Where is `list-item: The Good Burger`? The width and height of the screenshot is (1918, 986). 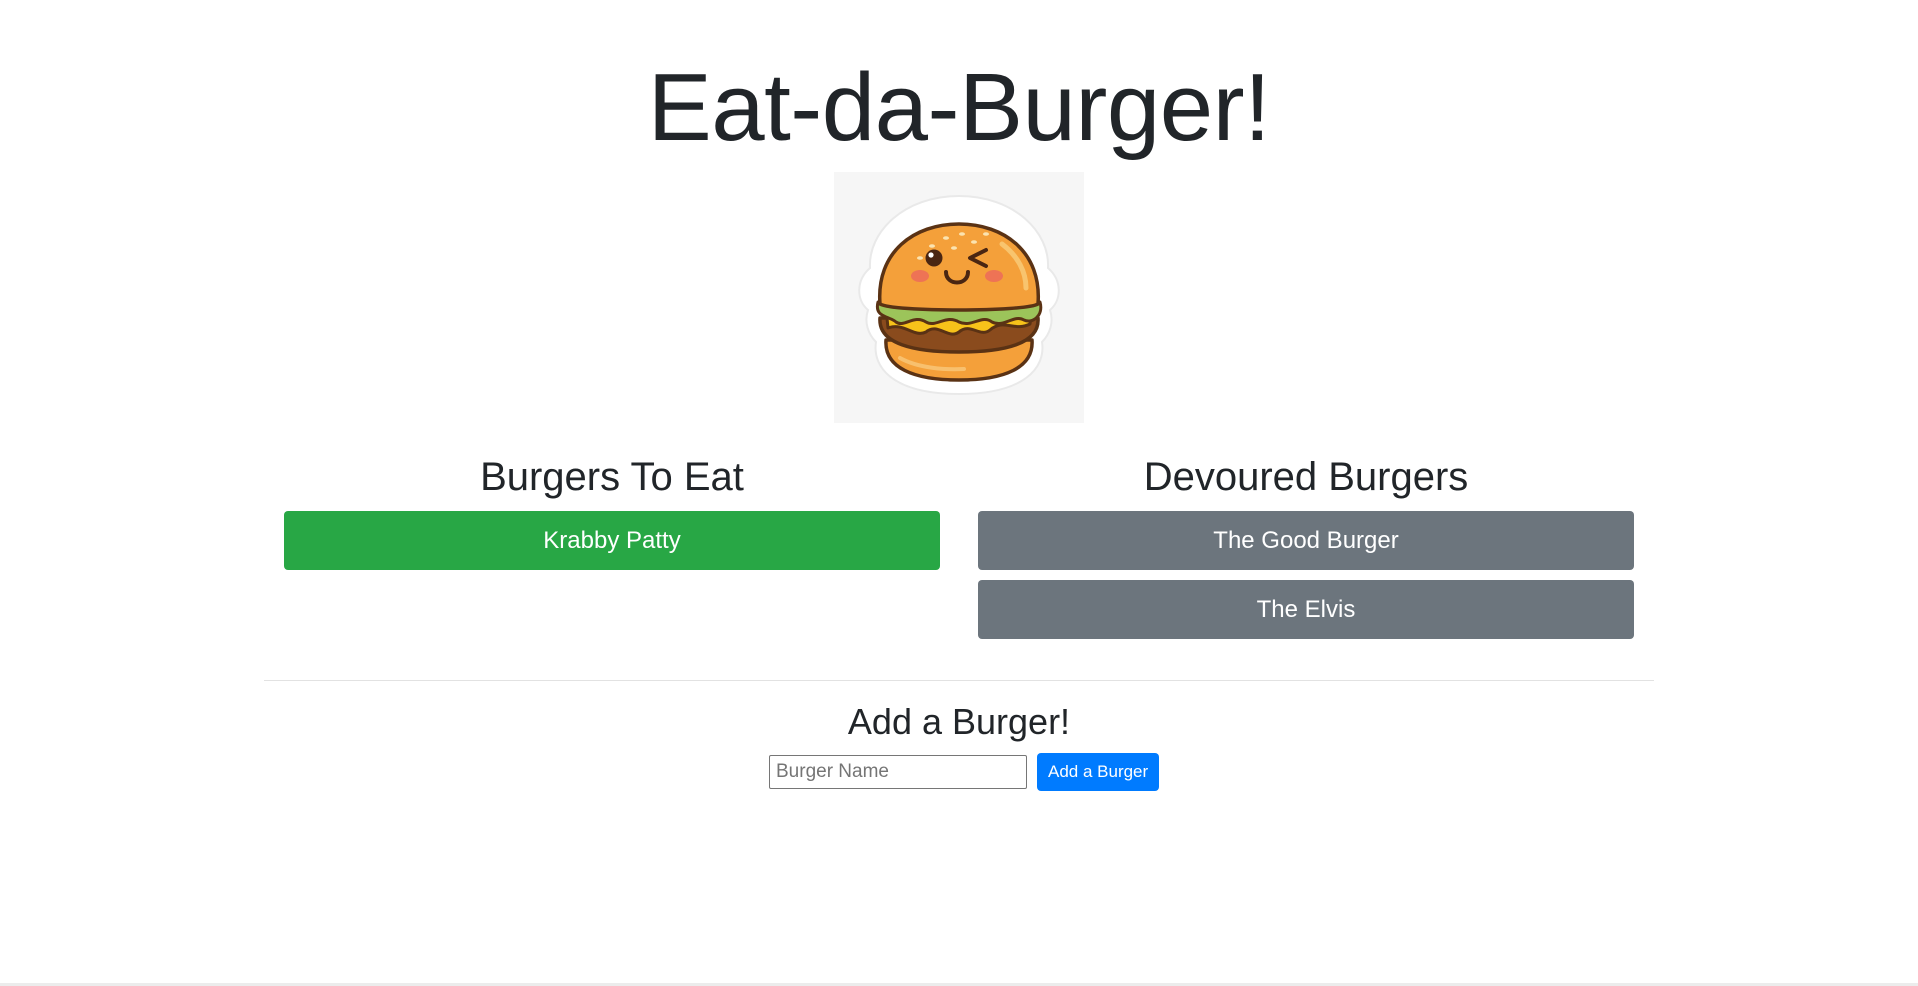
list-item: The Good Burger is located at coordinates (1306, 540).